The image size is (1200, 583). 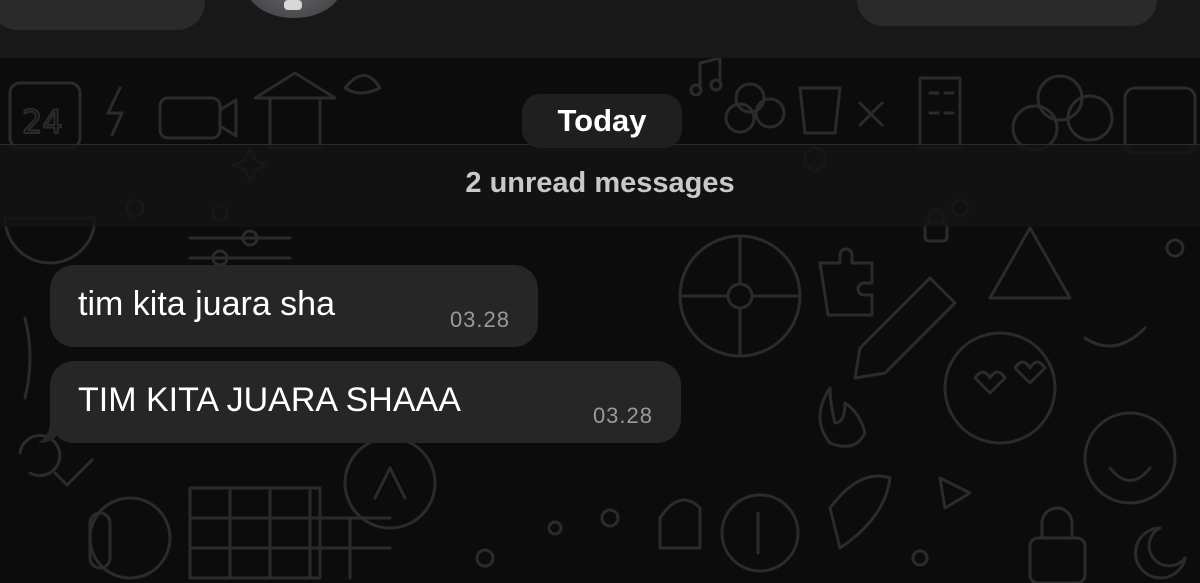 What do you see at coordinates (269, 400) in the screenshot?
I see `message-text: TIM KITA JUARA SHAAA` at bounding box center [269, 400].